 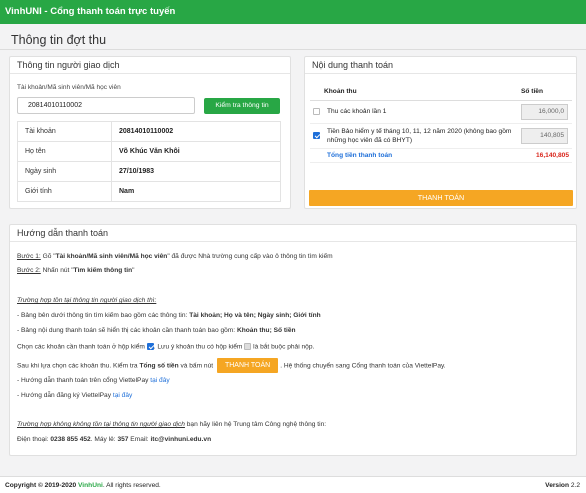 I want to click on text: Điện thoại:, so click(x=34, y=439).